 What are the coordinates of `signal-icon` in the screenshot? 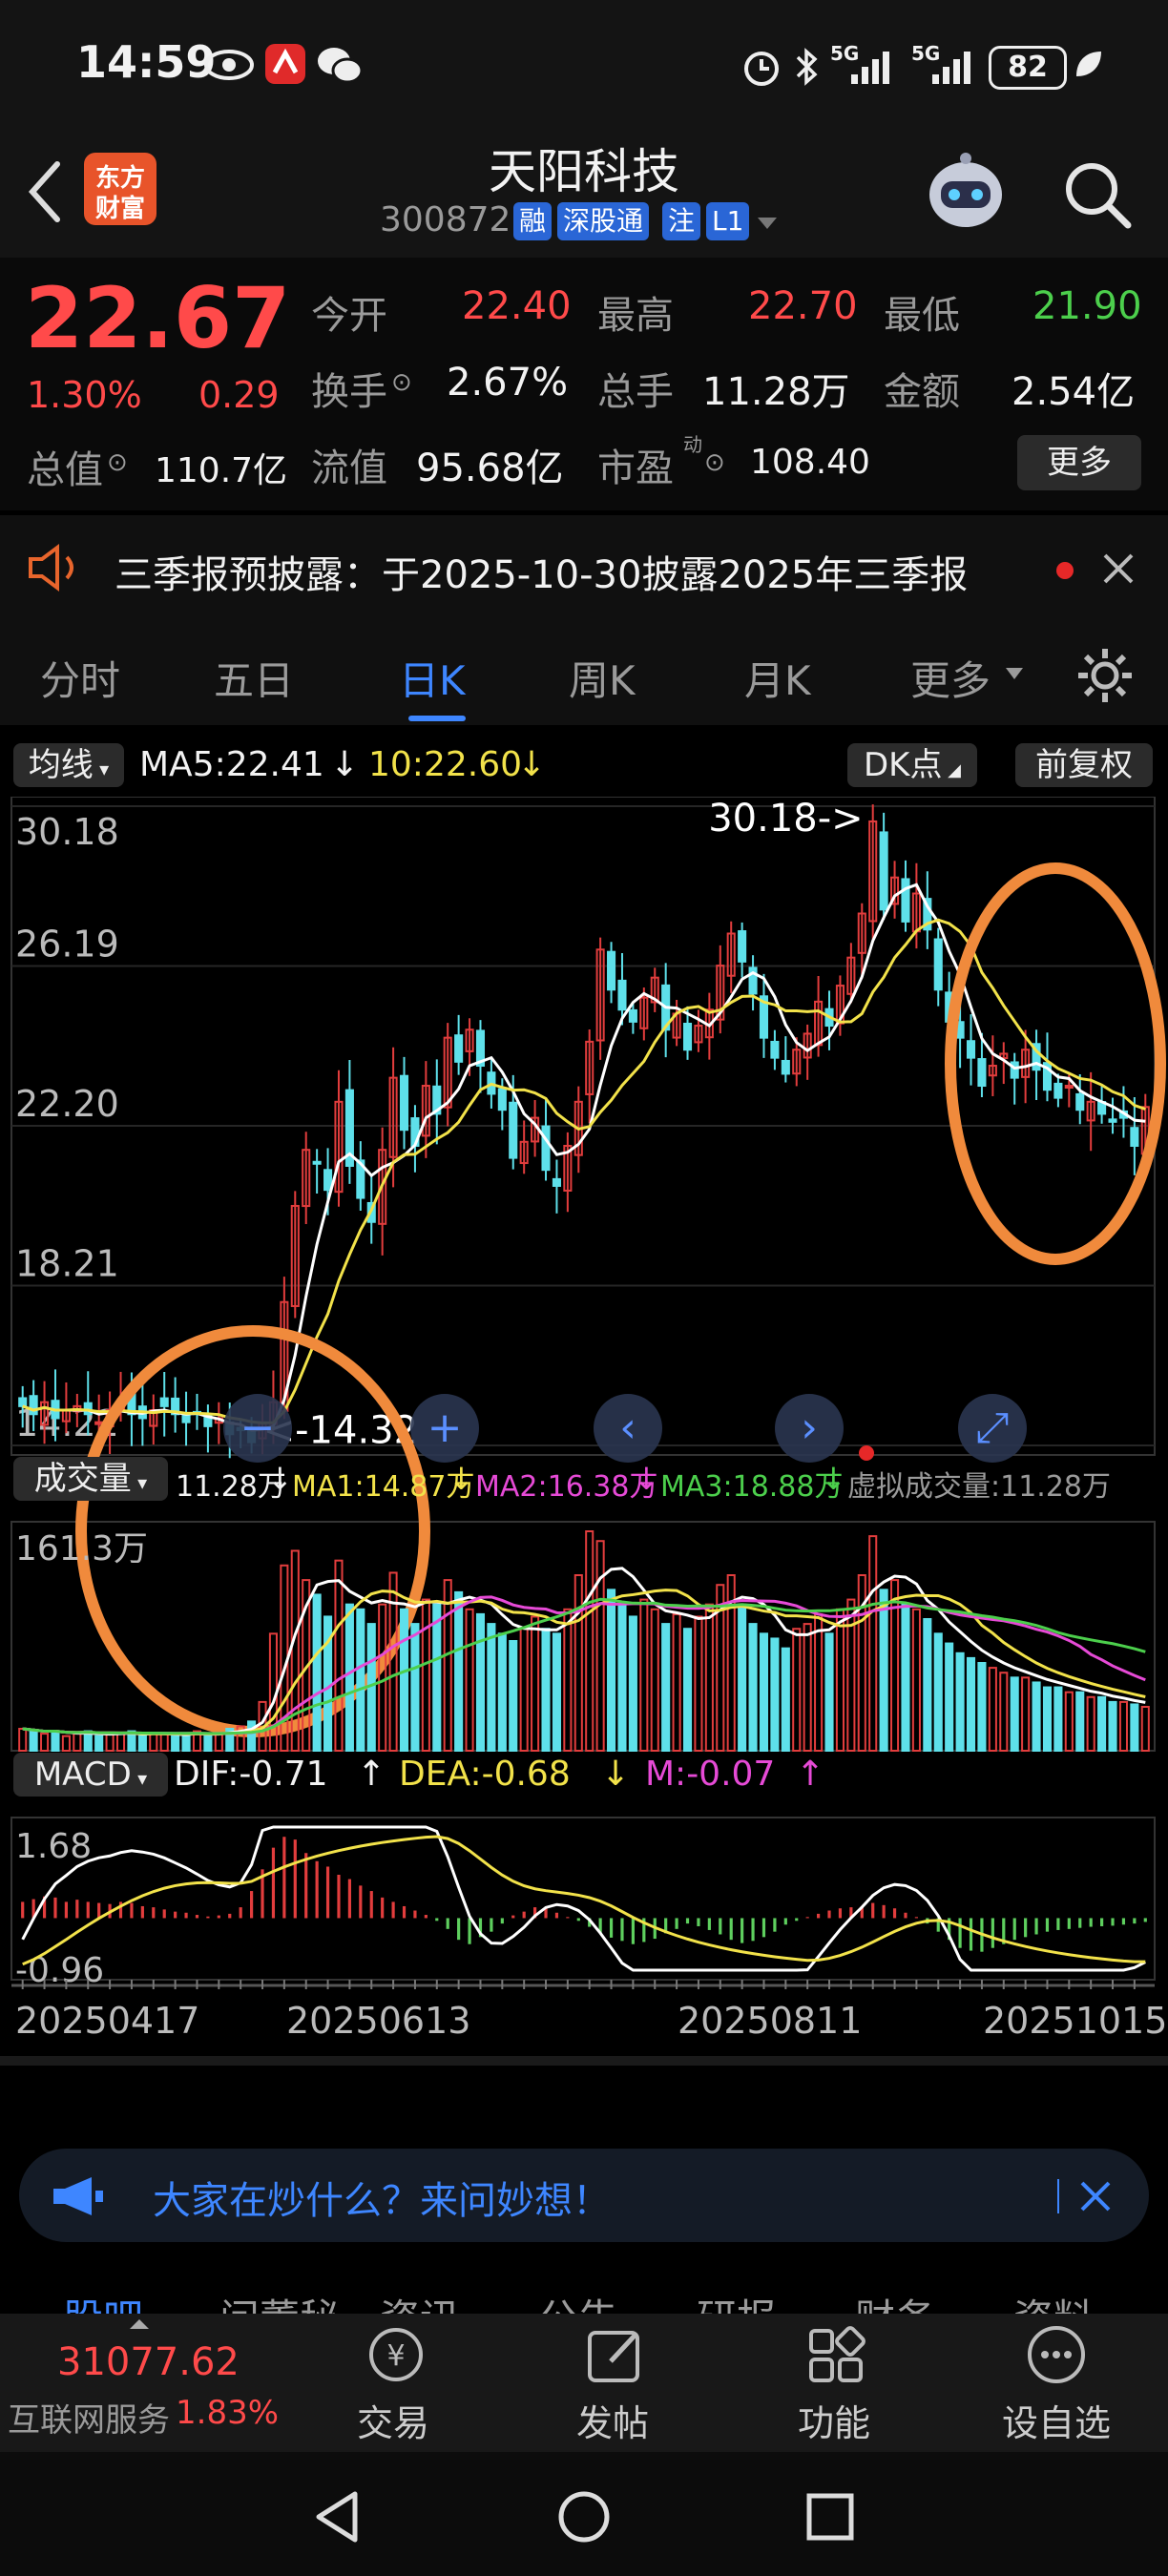 It's located at (870, 68).